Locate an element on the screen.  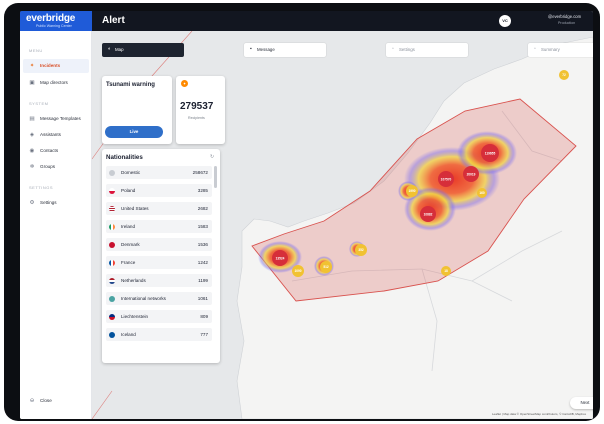
nationality-count: 1583 is located at coordinates (202, 226).